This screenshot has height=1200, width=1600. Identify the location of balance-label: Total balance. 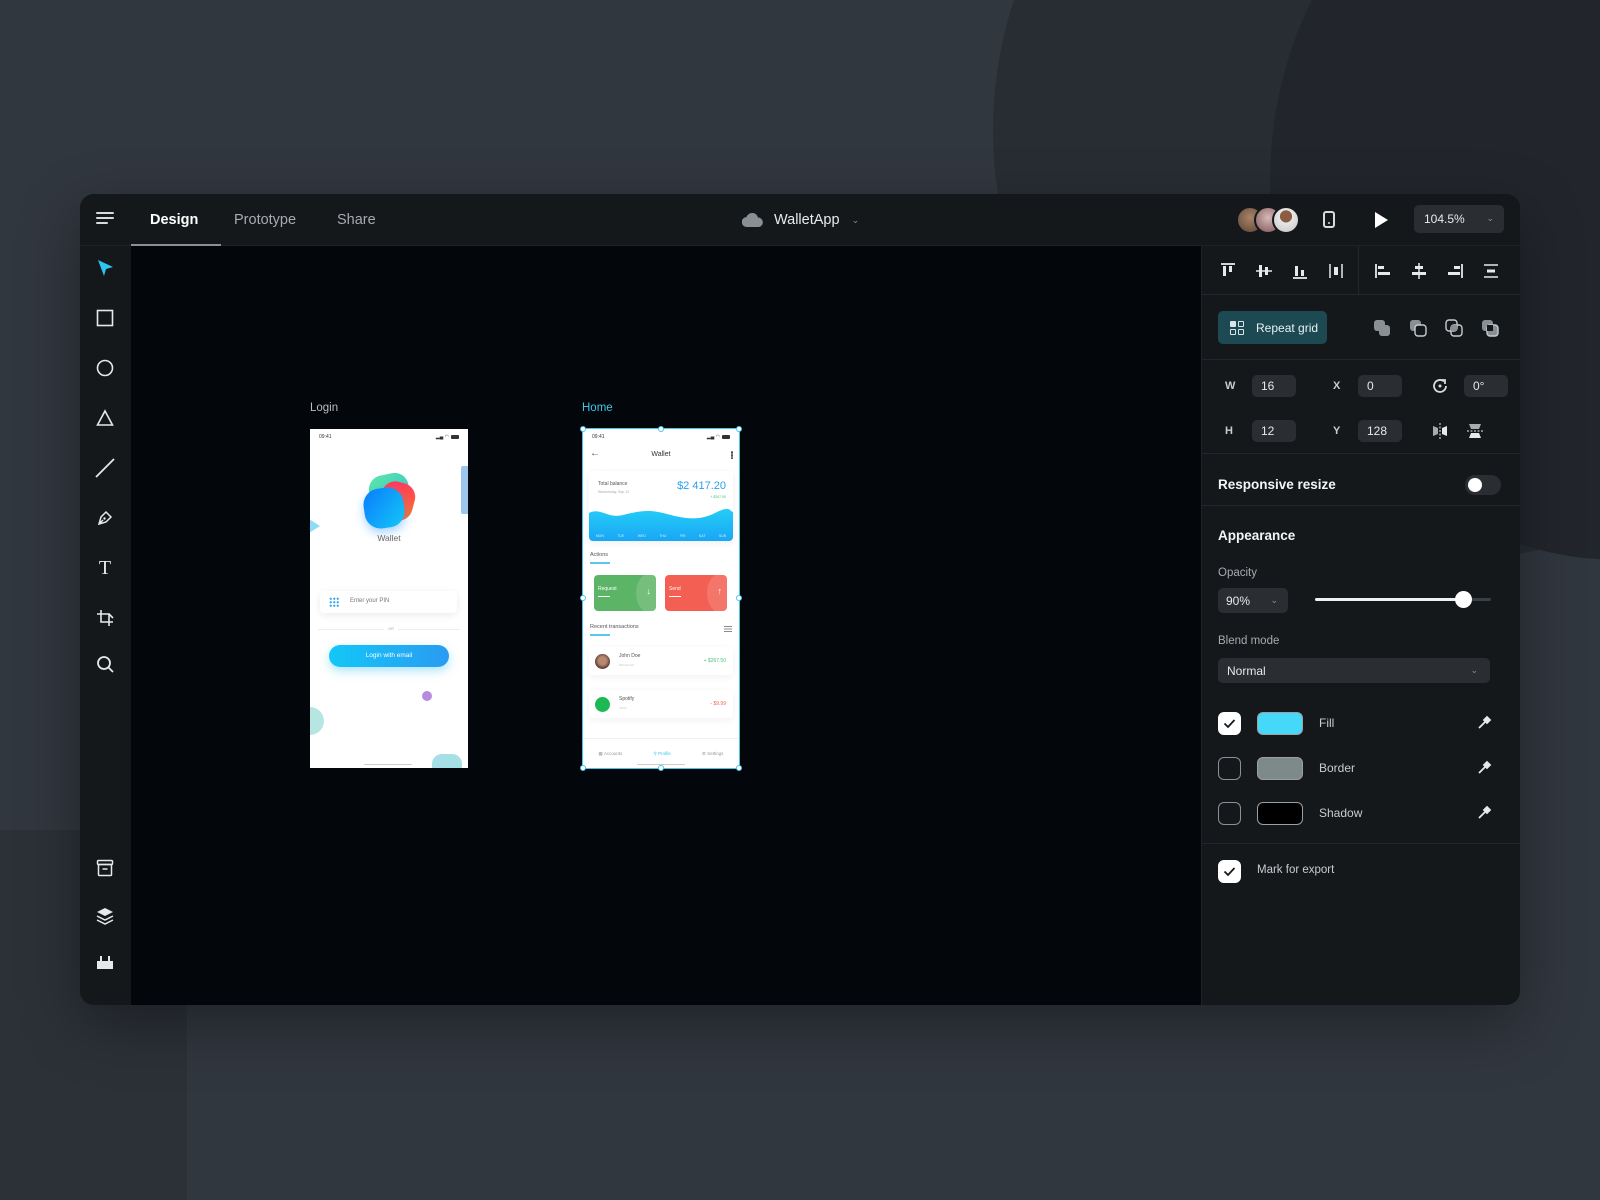
(613, 484).